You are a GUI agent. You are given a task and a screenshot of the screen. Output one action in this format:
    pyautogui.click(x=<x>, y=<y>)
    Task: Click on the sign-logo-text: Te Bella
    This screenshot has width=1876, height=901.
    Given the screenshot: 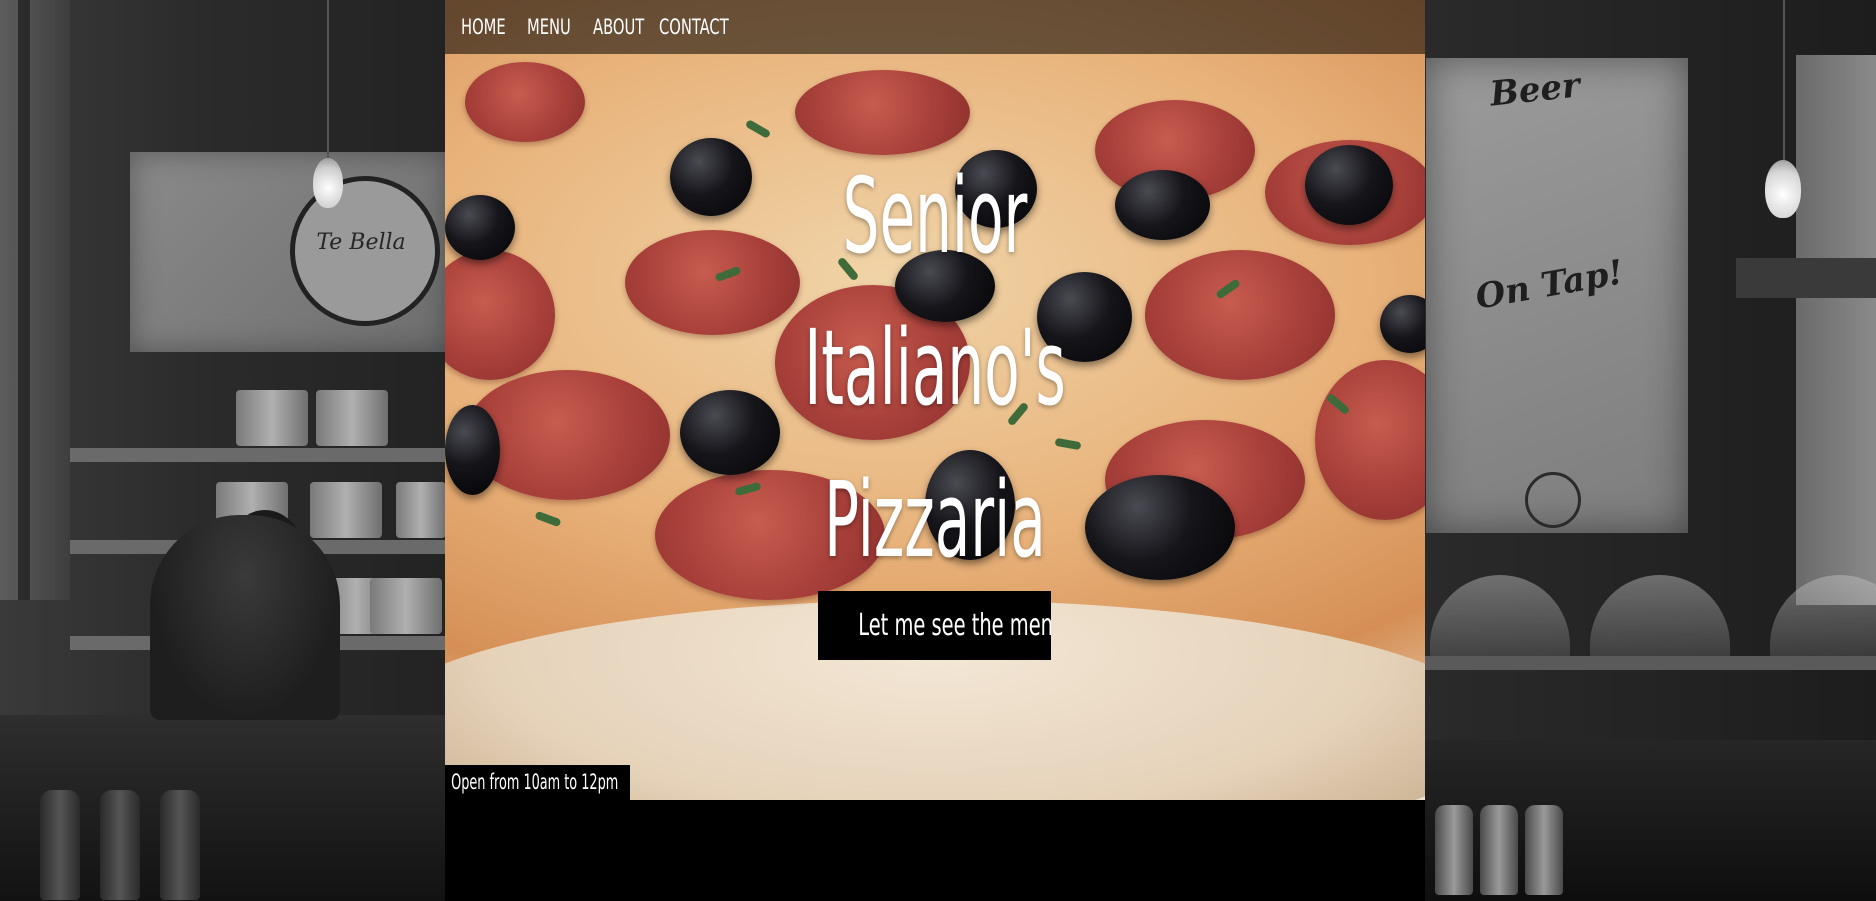 What is the action you would take?
    pyautogui.click(x=361, y=242)
    